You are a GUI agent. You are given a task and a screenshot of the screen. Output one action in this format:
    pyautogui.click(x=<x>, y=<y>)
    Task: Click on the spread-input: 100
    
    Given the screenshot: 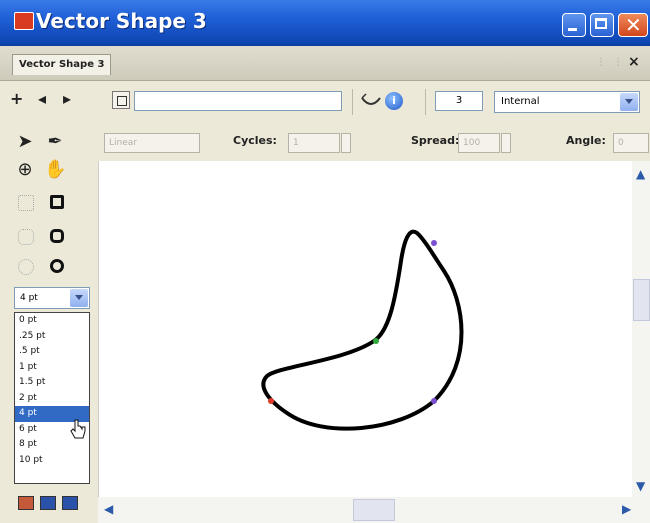 What is the action you would take?
    pyautogui.click(x=479, y=143)
    